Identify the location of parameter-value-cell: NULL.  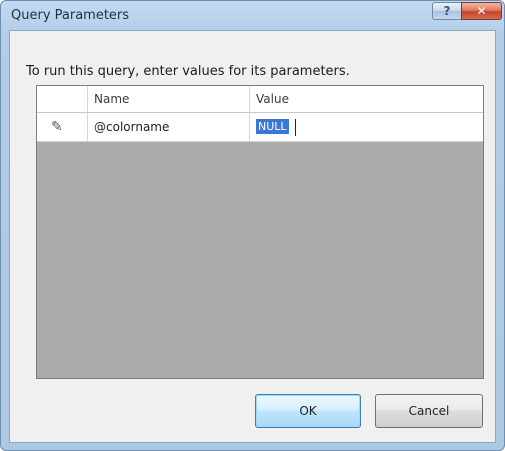
(366, 127).